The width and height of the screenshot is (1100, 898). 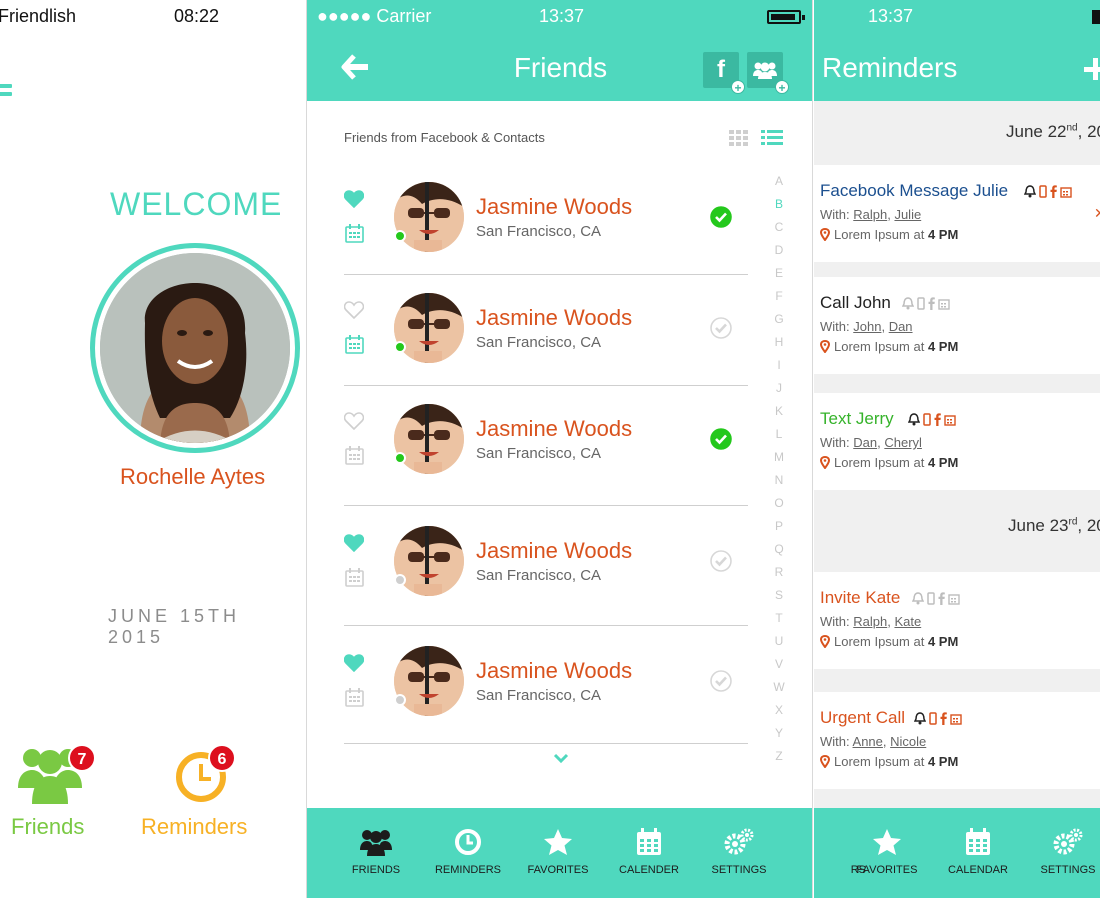 What do you see at coordinates (908, 741) in the screenshot?
I see `person-link: Nicole` at bounding box center [908, 741].